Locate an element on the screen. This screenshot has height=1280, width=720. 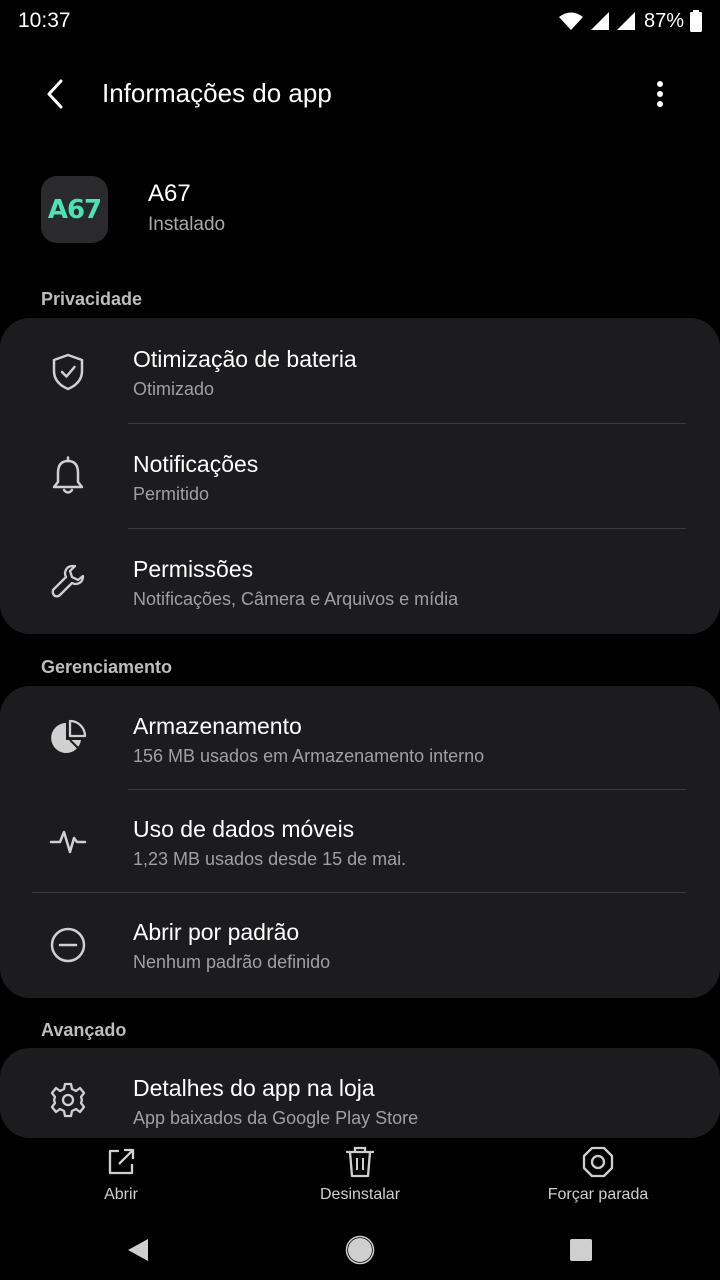
bottom-action-bar: Abrir Desinstalar Forçar parada is located at coordinates (360, 1178).